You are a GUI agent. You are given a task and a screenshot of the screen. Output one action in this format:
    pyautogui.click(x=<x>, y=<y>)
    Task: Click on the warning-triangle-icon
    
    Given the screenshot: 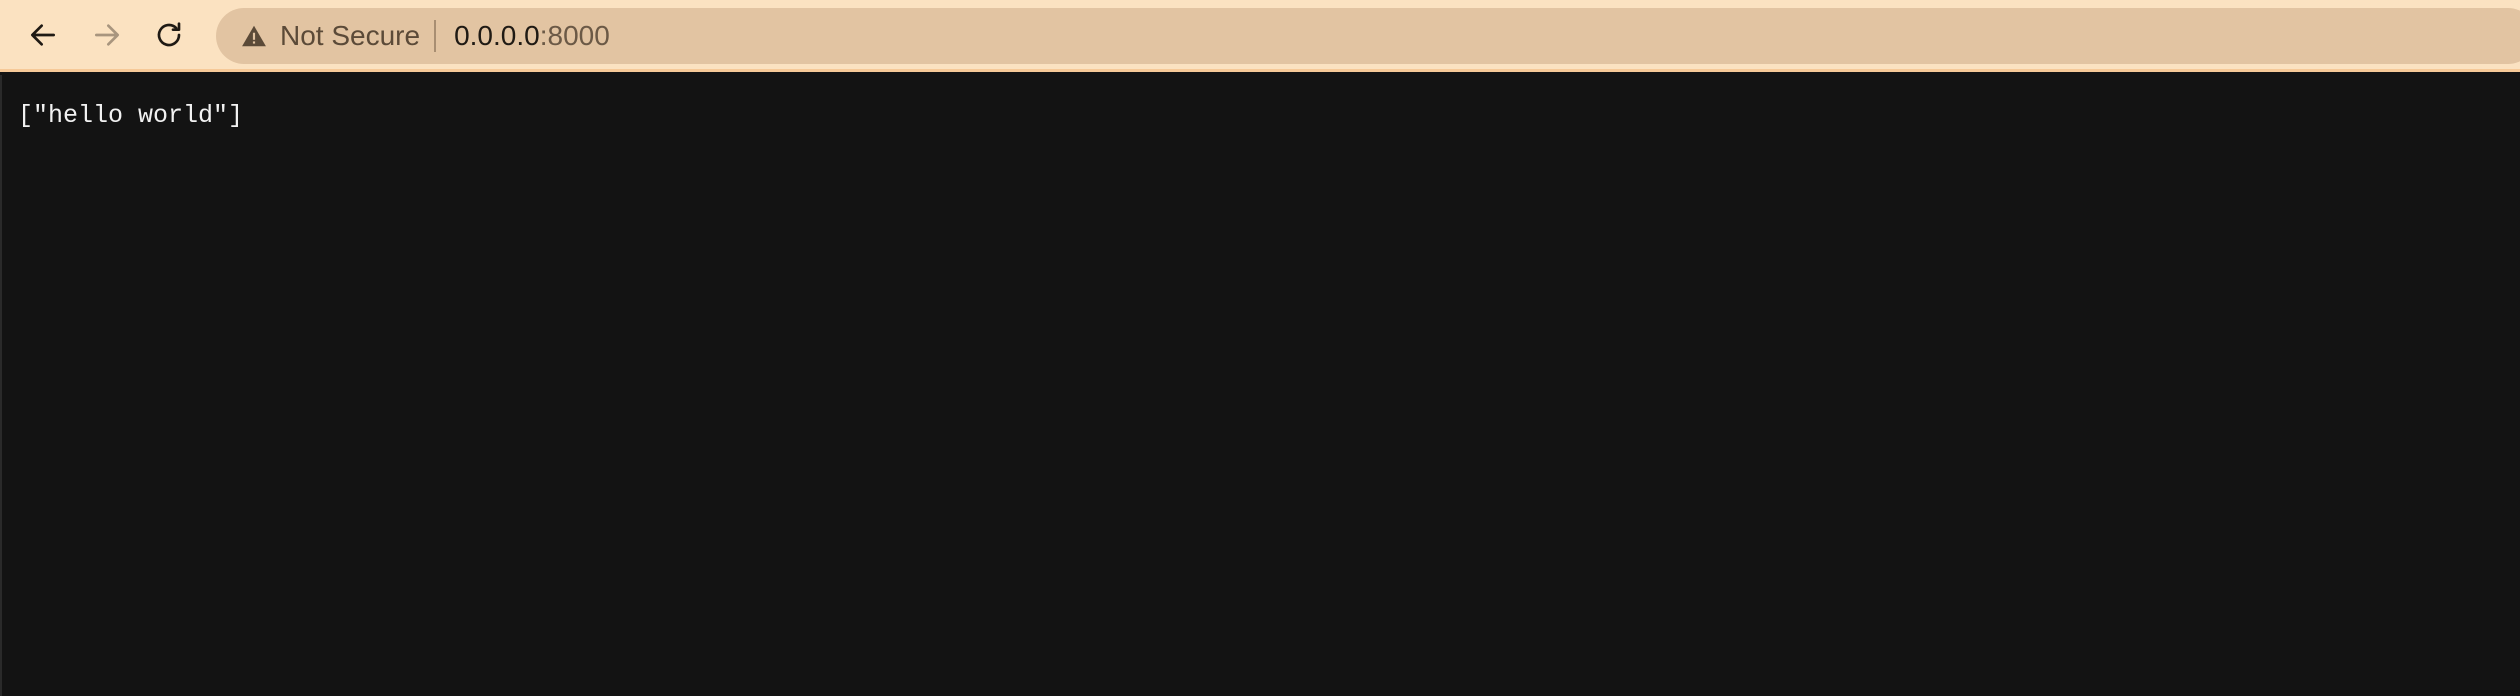 What is the action you would take?
    pyautogui.click(x=254, y=36)
    